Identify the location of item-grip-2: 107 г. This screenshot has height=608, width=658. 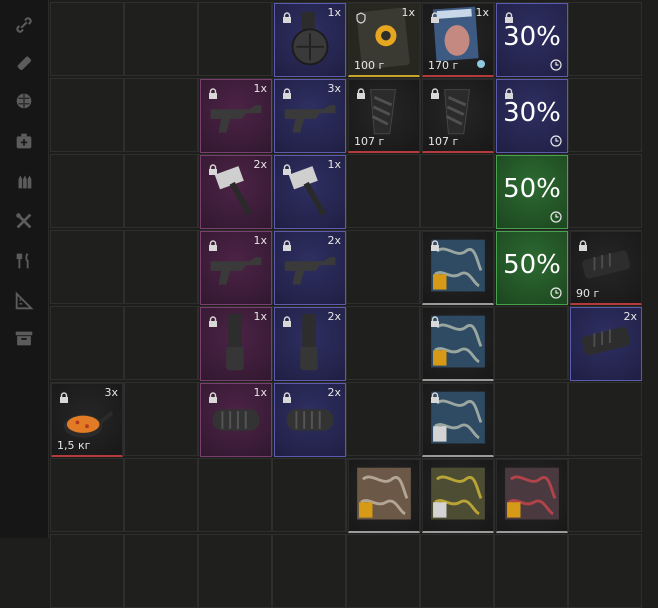
(458, 116).